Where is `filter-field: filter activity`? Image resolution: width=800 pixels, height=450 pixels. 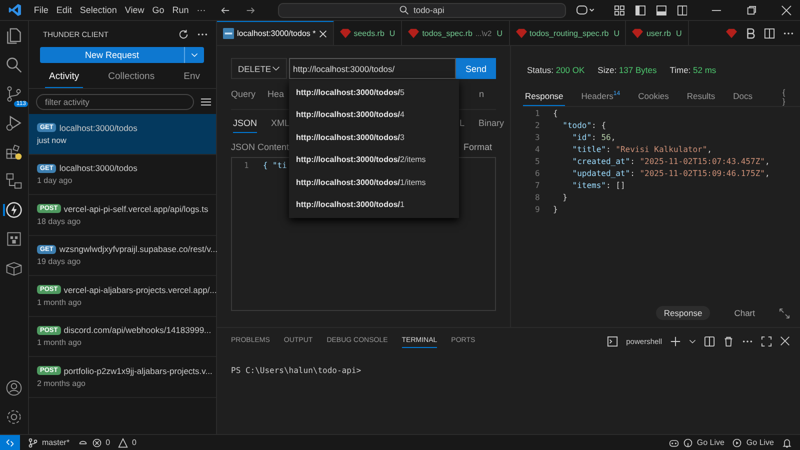
filter-field: filter activity is located at coordinates (115, 102).